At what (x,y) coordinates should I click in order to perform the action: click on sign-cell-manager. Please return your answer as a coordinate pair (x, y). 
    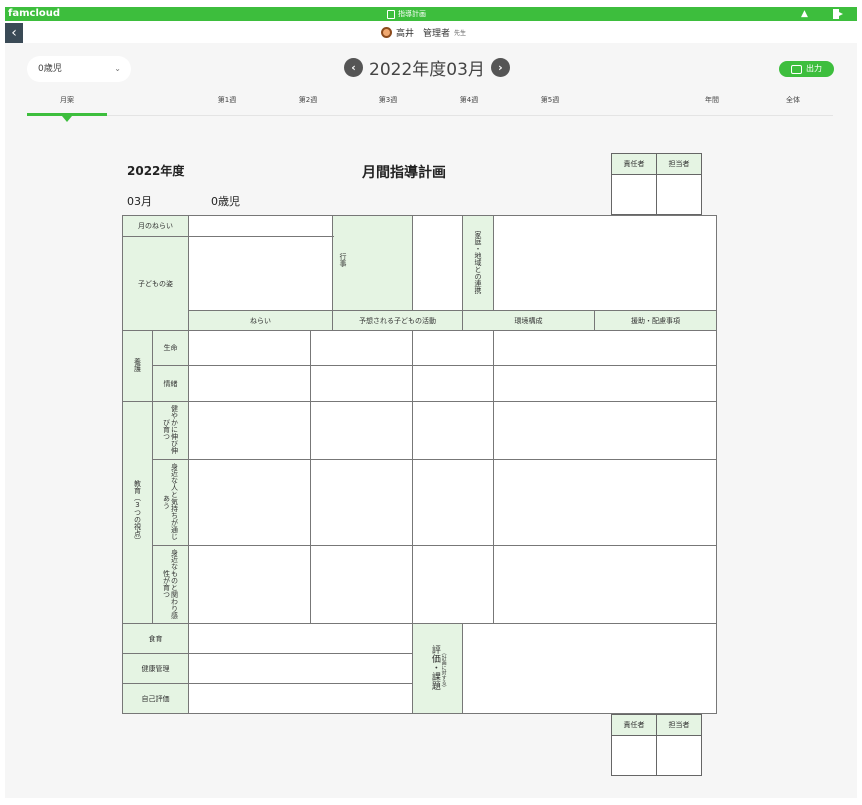
    Looking at the image, I should click on (634, 194).